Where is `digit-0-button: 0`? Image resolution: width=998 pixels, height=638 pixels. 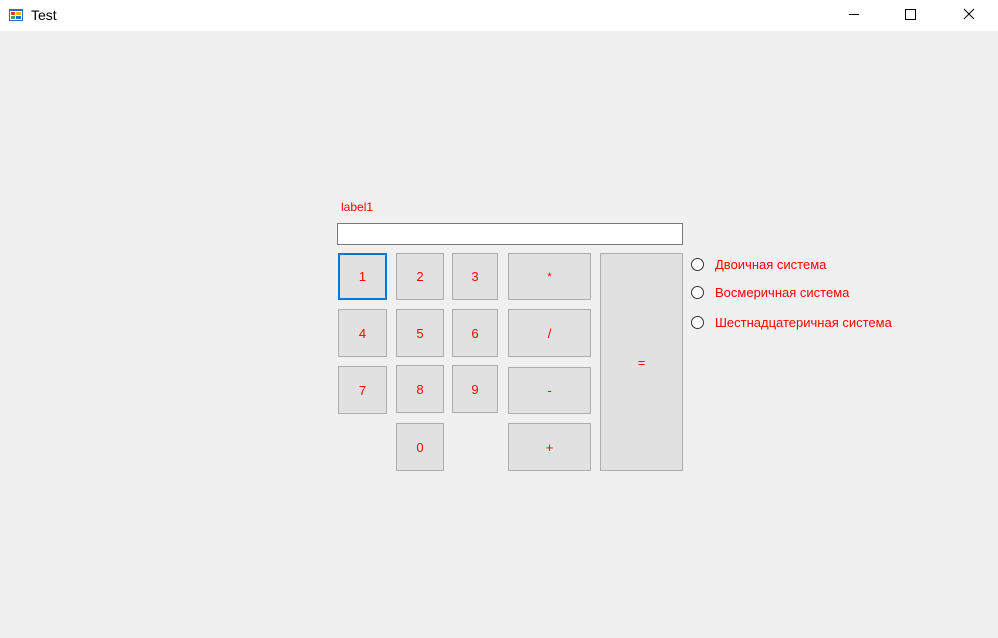
digit-0-button: 0 is located at coordinates (420, 447).